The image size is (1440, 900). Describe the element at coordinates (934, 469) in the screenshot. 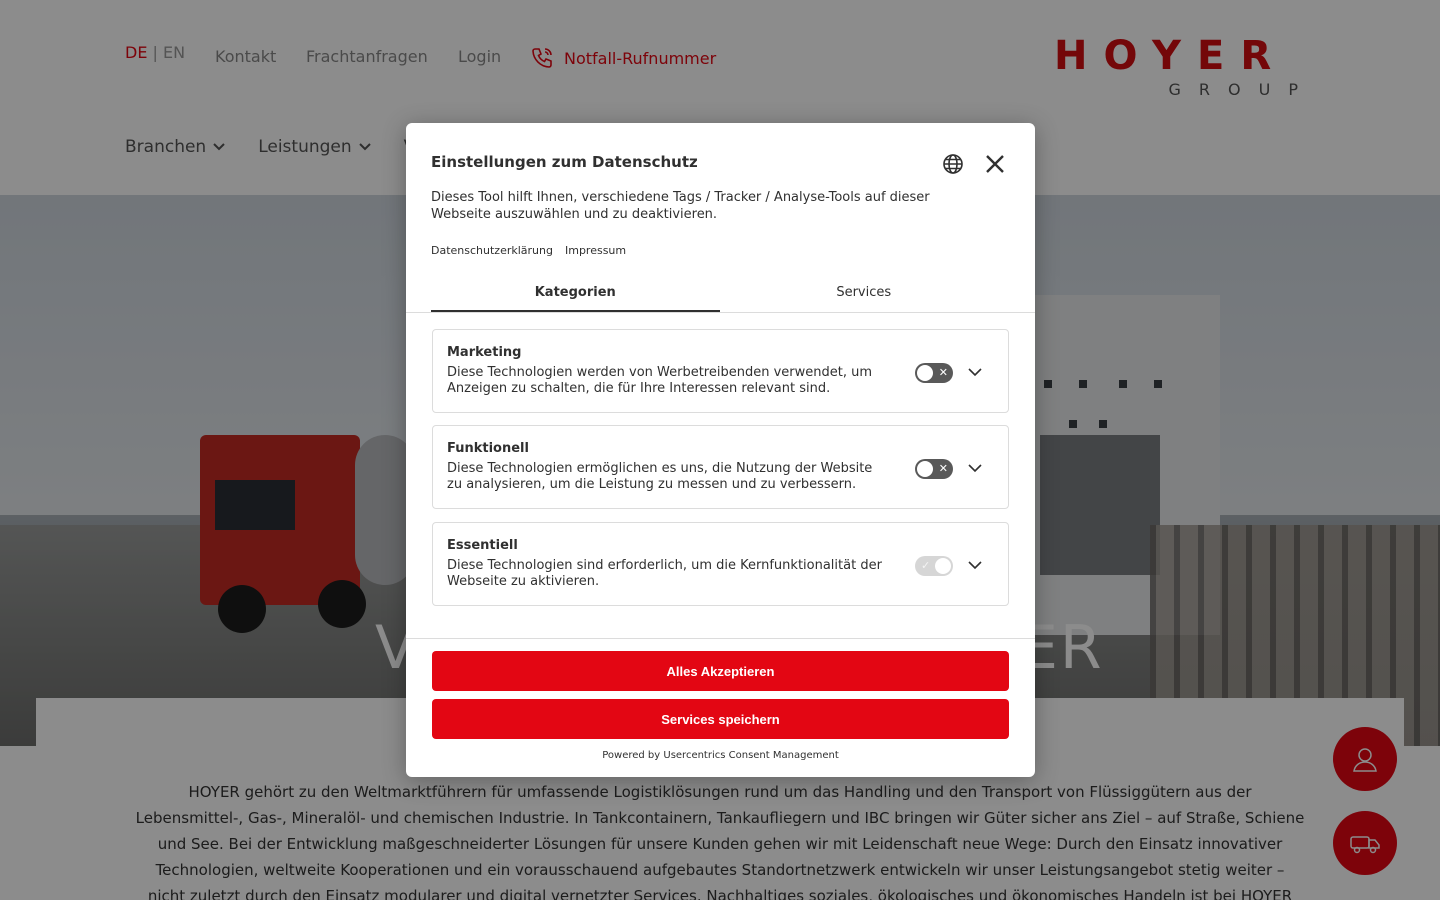

I see `functional-toggle: ✕` at that location.